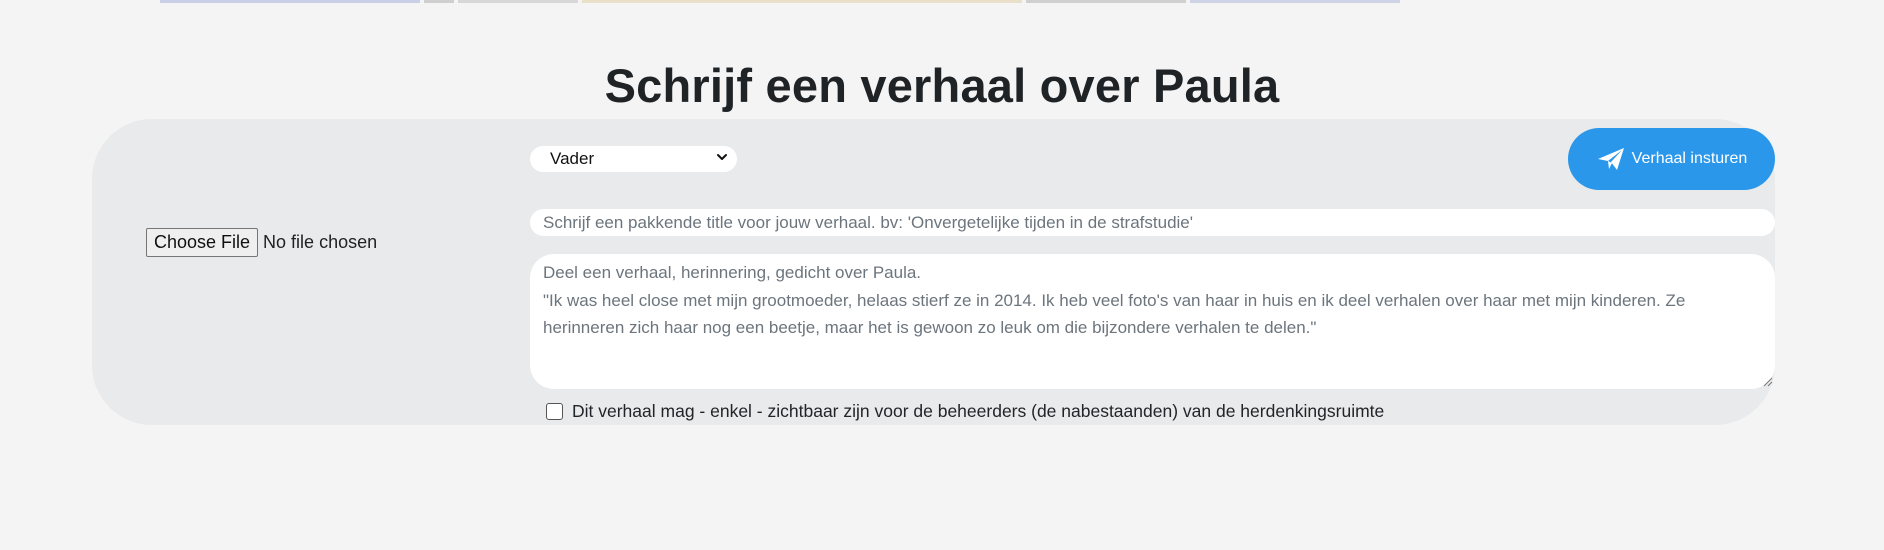 Image resolution: width=1884 pixels, height=550 pixels. Describe the element at coordinates (1689, 158) in the screenshot. I see `submit-story-label: Verhaal insturen` at that location.